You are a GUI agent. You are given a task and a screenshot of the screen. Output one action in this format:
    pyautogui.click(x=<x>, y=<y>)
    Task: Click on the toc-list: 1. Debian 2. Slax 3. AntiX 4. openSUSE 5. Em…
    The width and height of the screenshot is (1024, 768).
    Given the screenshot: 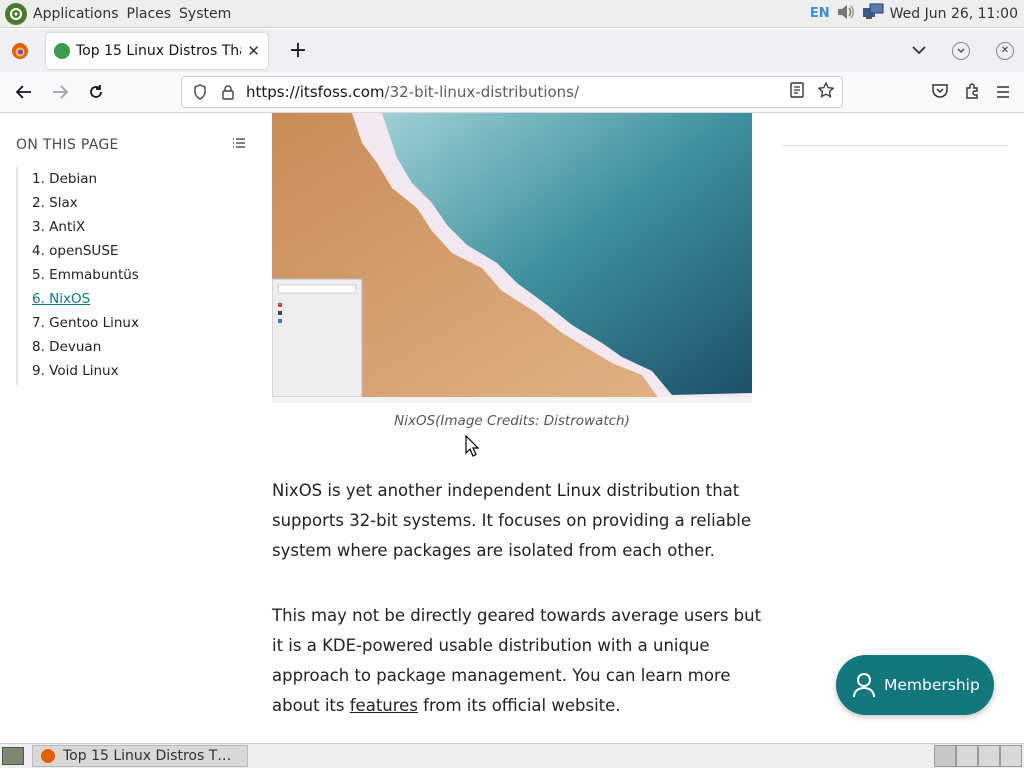 What is the action you would take?
    pyautogui.click(x=131, y=276)
    